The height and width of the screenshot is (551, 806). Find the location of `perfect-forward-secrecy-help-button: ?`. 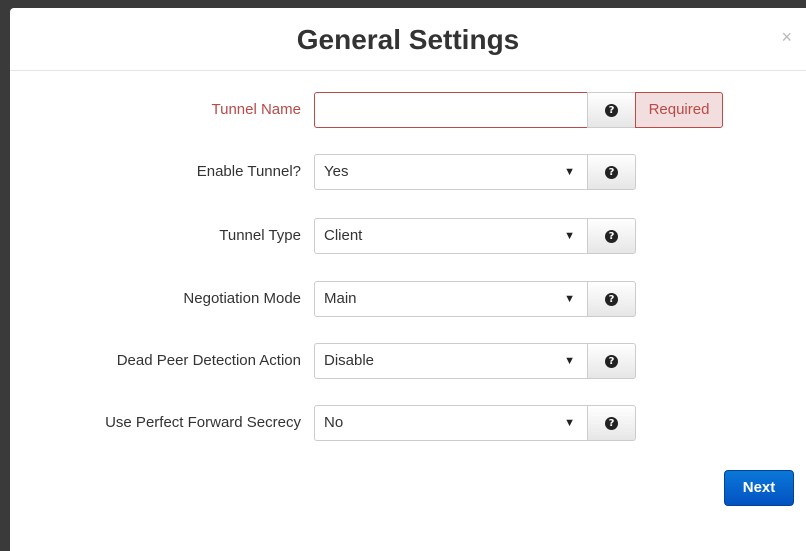

perfect-forward-secrecy-help-button: ? is located at coordinates (611, 423).